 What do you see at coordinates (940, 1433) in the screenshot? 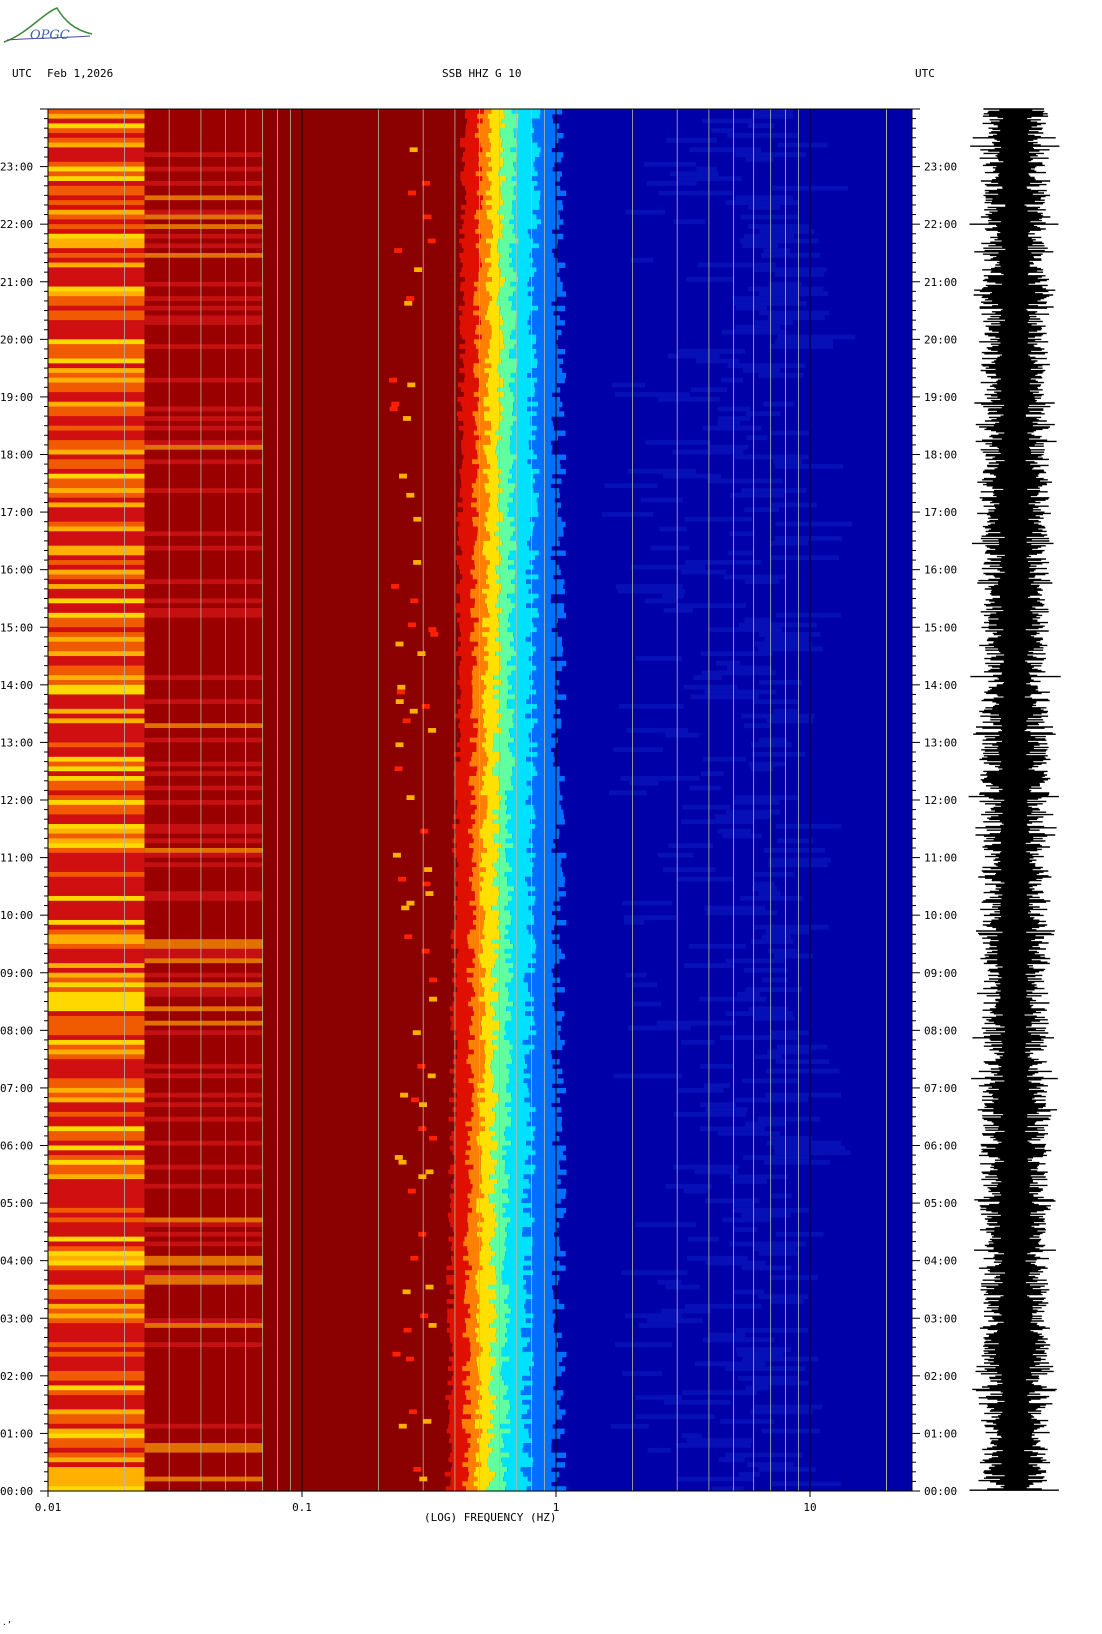
I see `y-tick-label-right: 01:00` at bounding box center [940, 1433].